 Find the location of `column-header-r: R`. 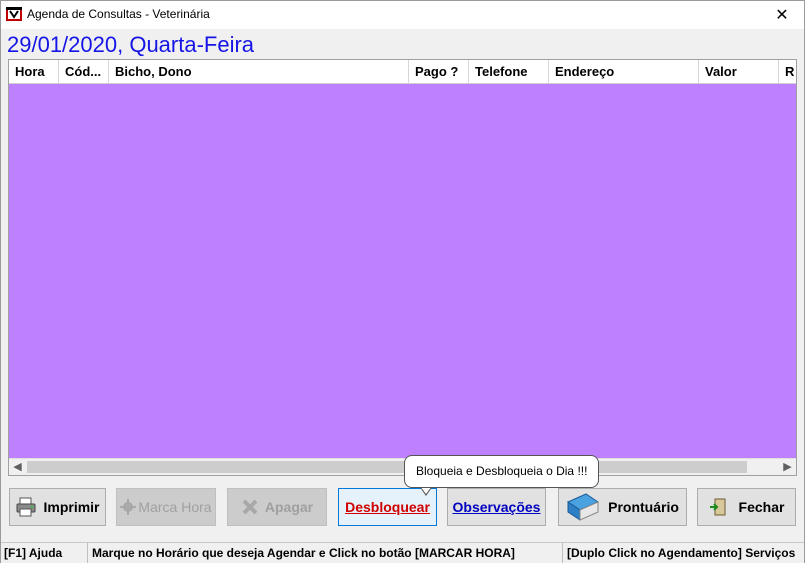

column-header-r: R is located at coordinates (787, 72).